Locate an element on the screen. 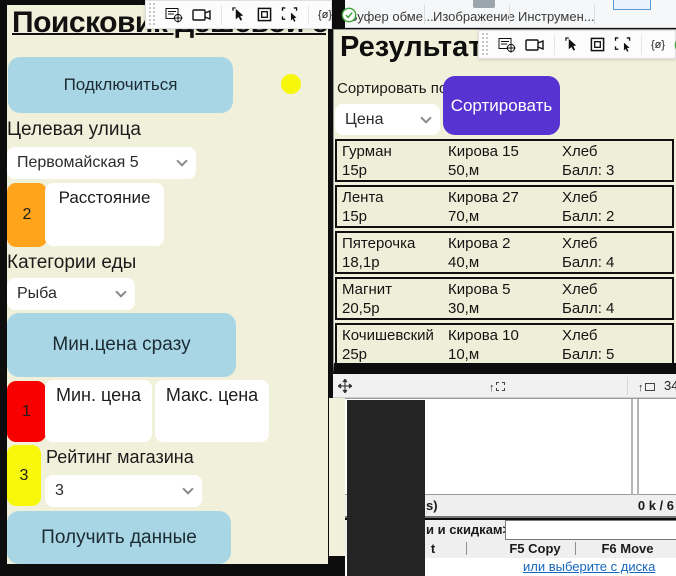 The height and width of the screenshot is (576, 676). sort-button: Сортировать is located at coordinates (501, 105).